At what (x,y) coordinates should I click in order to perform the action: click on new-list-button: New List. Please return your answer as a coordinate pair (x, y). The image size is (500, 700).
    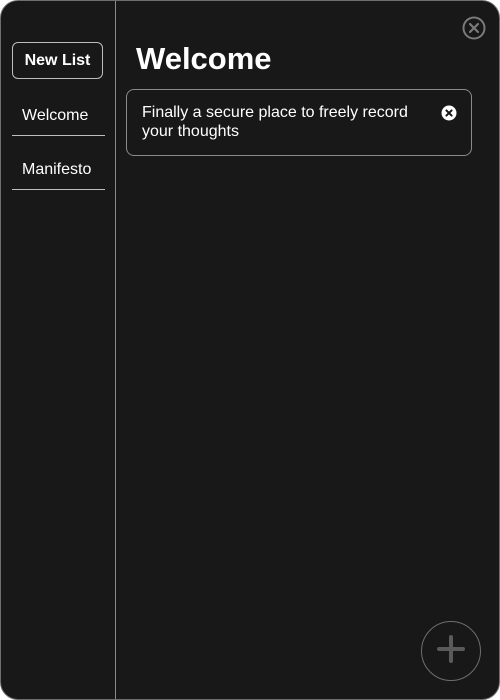
    Looking at the image, I should click on (57, 60).